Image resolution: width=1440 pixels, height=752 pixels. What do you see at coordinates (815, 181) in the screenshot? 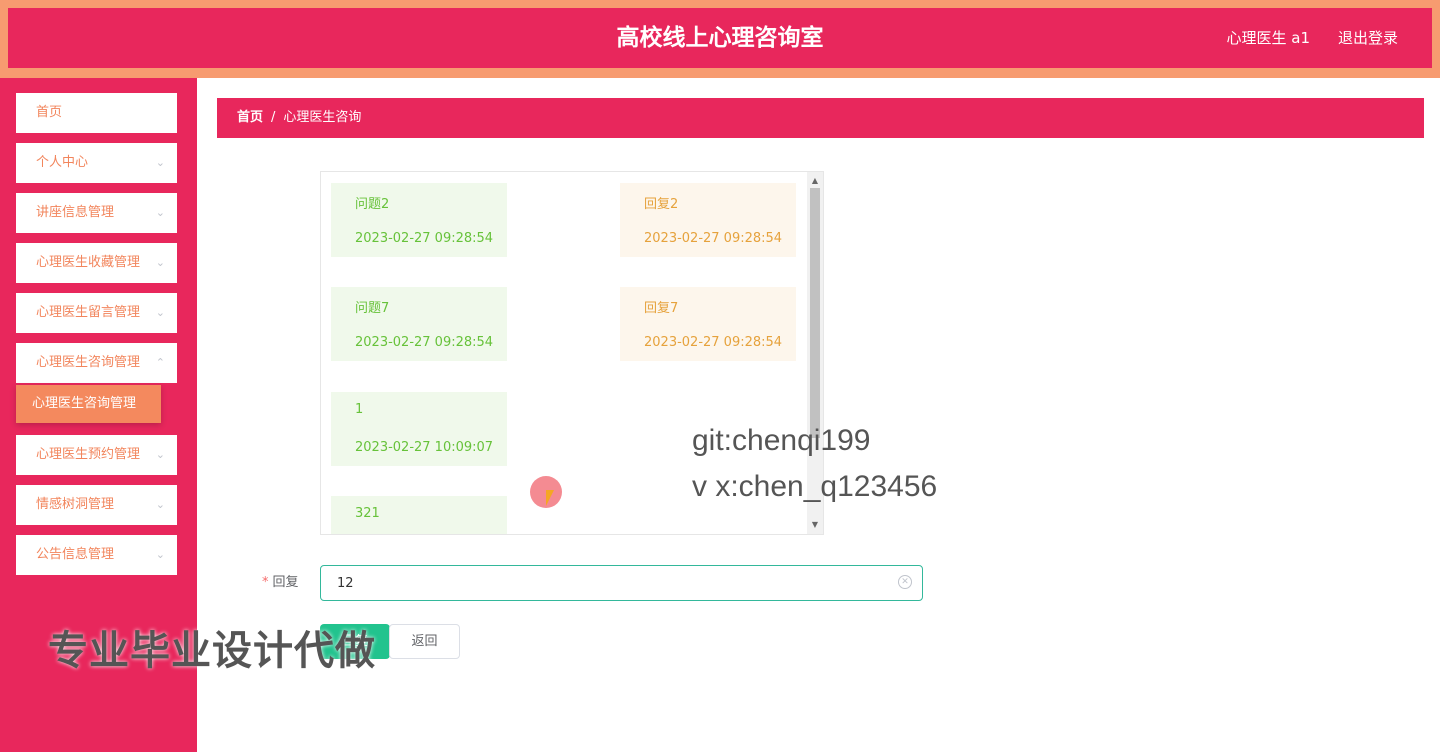
I see `scroll-up-icon: ▲` at bounding box center [815, 181].